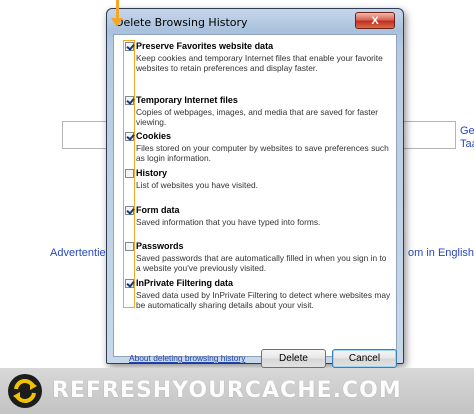 The height and width of the screenshot is (414, 474). What do you see at coordinates (187, 358) in the screenshot?
I see `about-deleting-history-link: About deleting browsing history` at bounding box center [187, 358].